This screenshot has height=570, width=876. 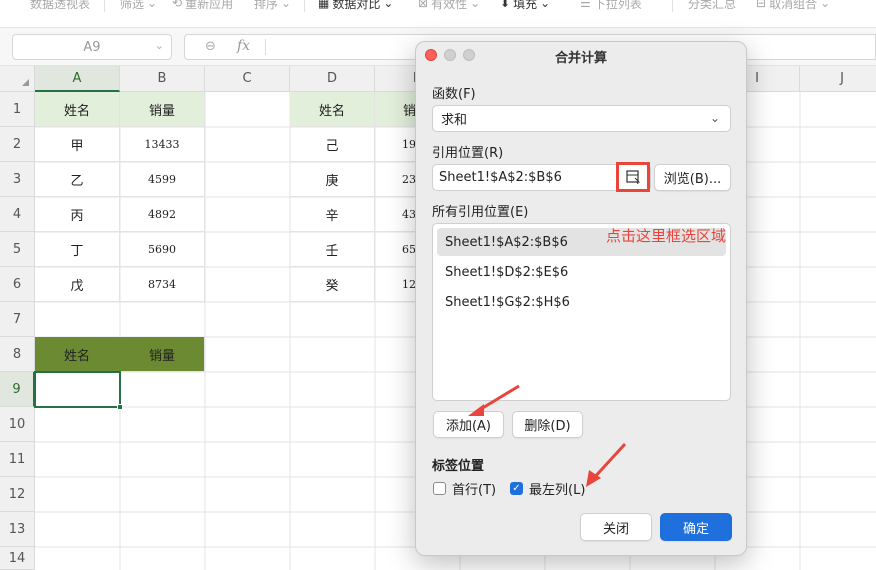 What do you see at coordinates (162, 249) in the screenshot?
I see `cell-b5: 5690` at bounding box center [162, 249].